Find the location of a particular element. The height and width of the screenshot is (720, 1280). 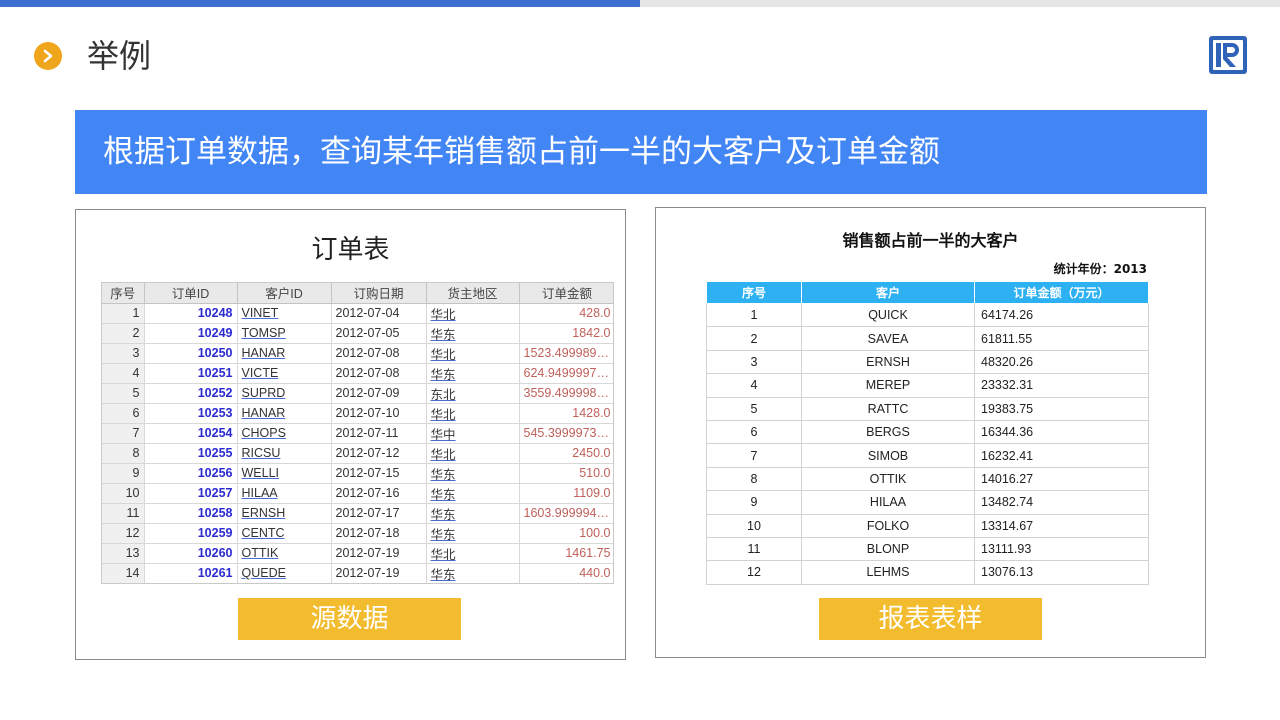

source-table-header: 序号 订单ID 客户ID 订购日期 货主地区 订单金额 is located at coordinates (357, 293).